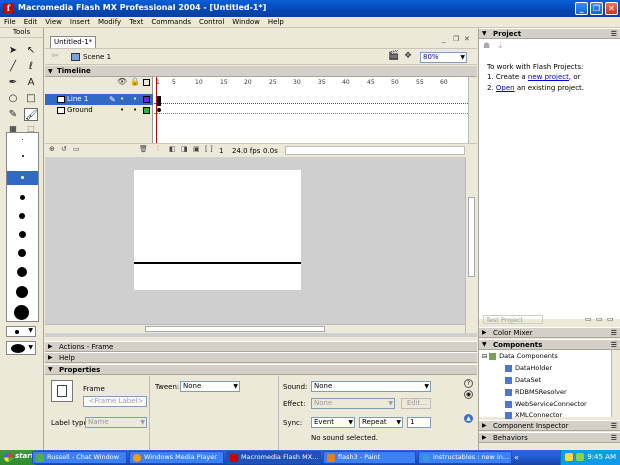 This screenshot has width=620, height=465. I want to click on doc-restore-icon: ❐, so click(456, 39).